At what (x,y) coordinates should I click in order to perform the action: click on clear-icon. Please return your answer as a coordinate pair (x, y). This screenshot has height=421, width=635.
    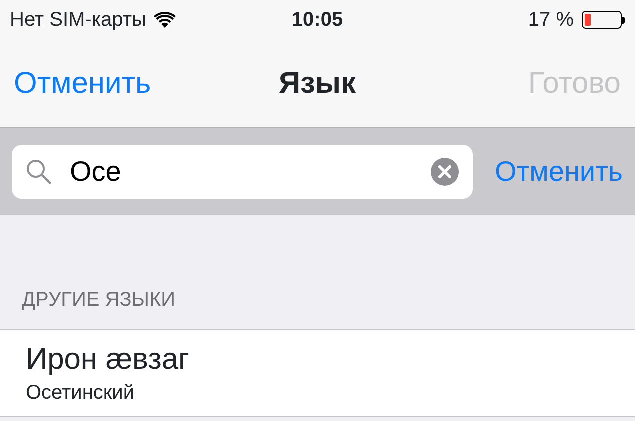
    Looking at the image, I should click on (445, 172).